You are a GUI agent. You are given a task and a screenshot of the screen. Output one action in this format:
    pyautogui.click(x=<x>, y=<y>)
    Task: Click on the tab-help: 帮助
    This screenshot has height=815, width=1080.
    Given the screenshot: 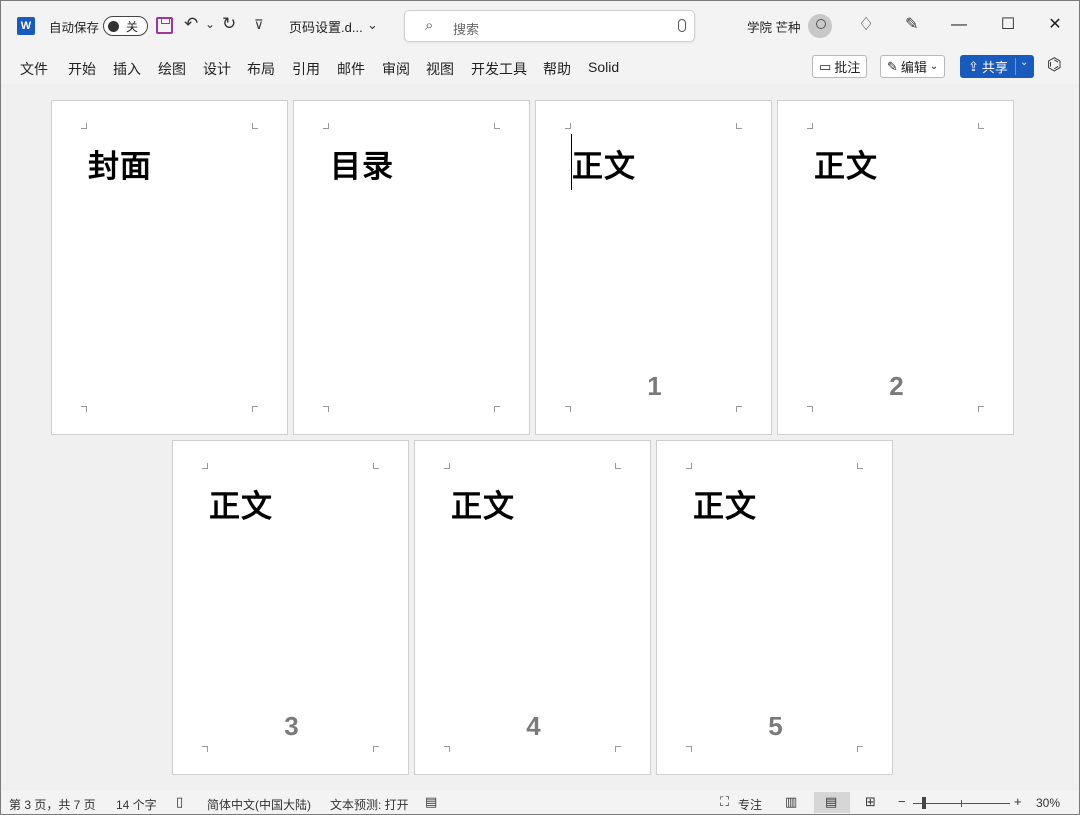 What is the action you would take?
    pyautogui.click(x=557, y=69)
    